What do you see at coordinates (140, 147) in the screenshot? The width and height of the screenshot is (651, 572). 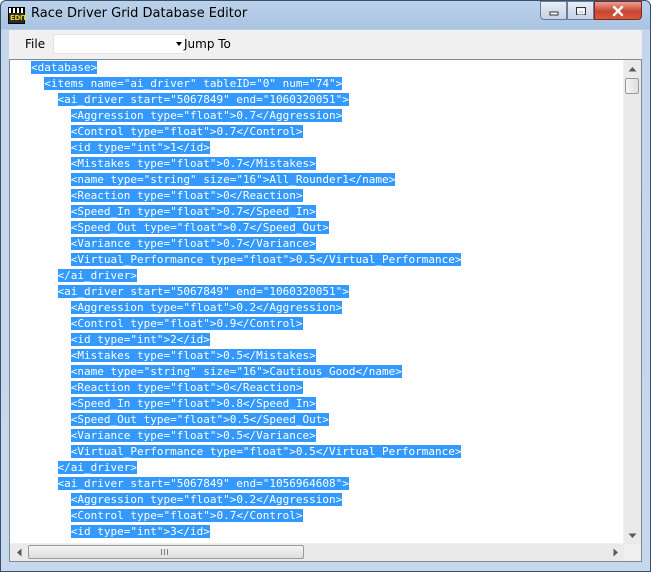 I see `selected-code-text: <id type="int">1</id>` at bounding box center [140, 147].